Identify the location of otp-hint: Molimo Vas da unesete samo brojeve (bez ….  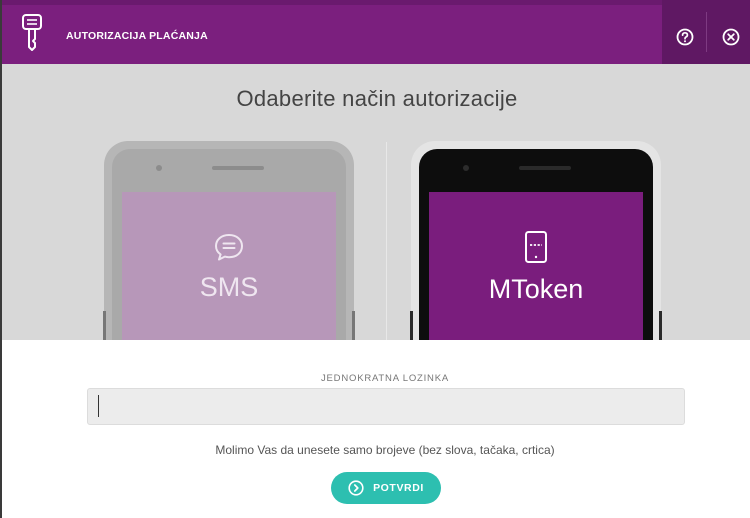
(385, 450).